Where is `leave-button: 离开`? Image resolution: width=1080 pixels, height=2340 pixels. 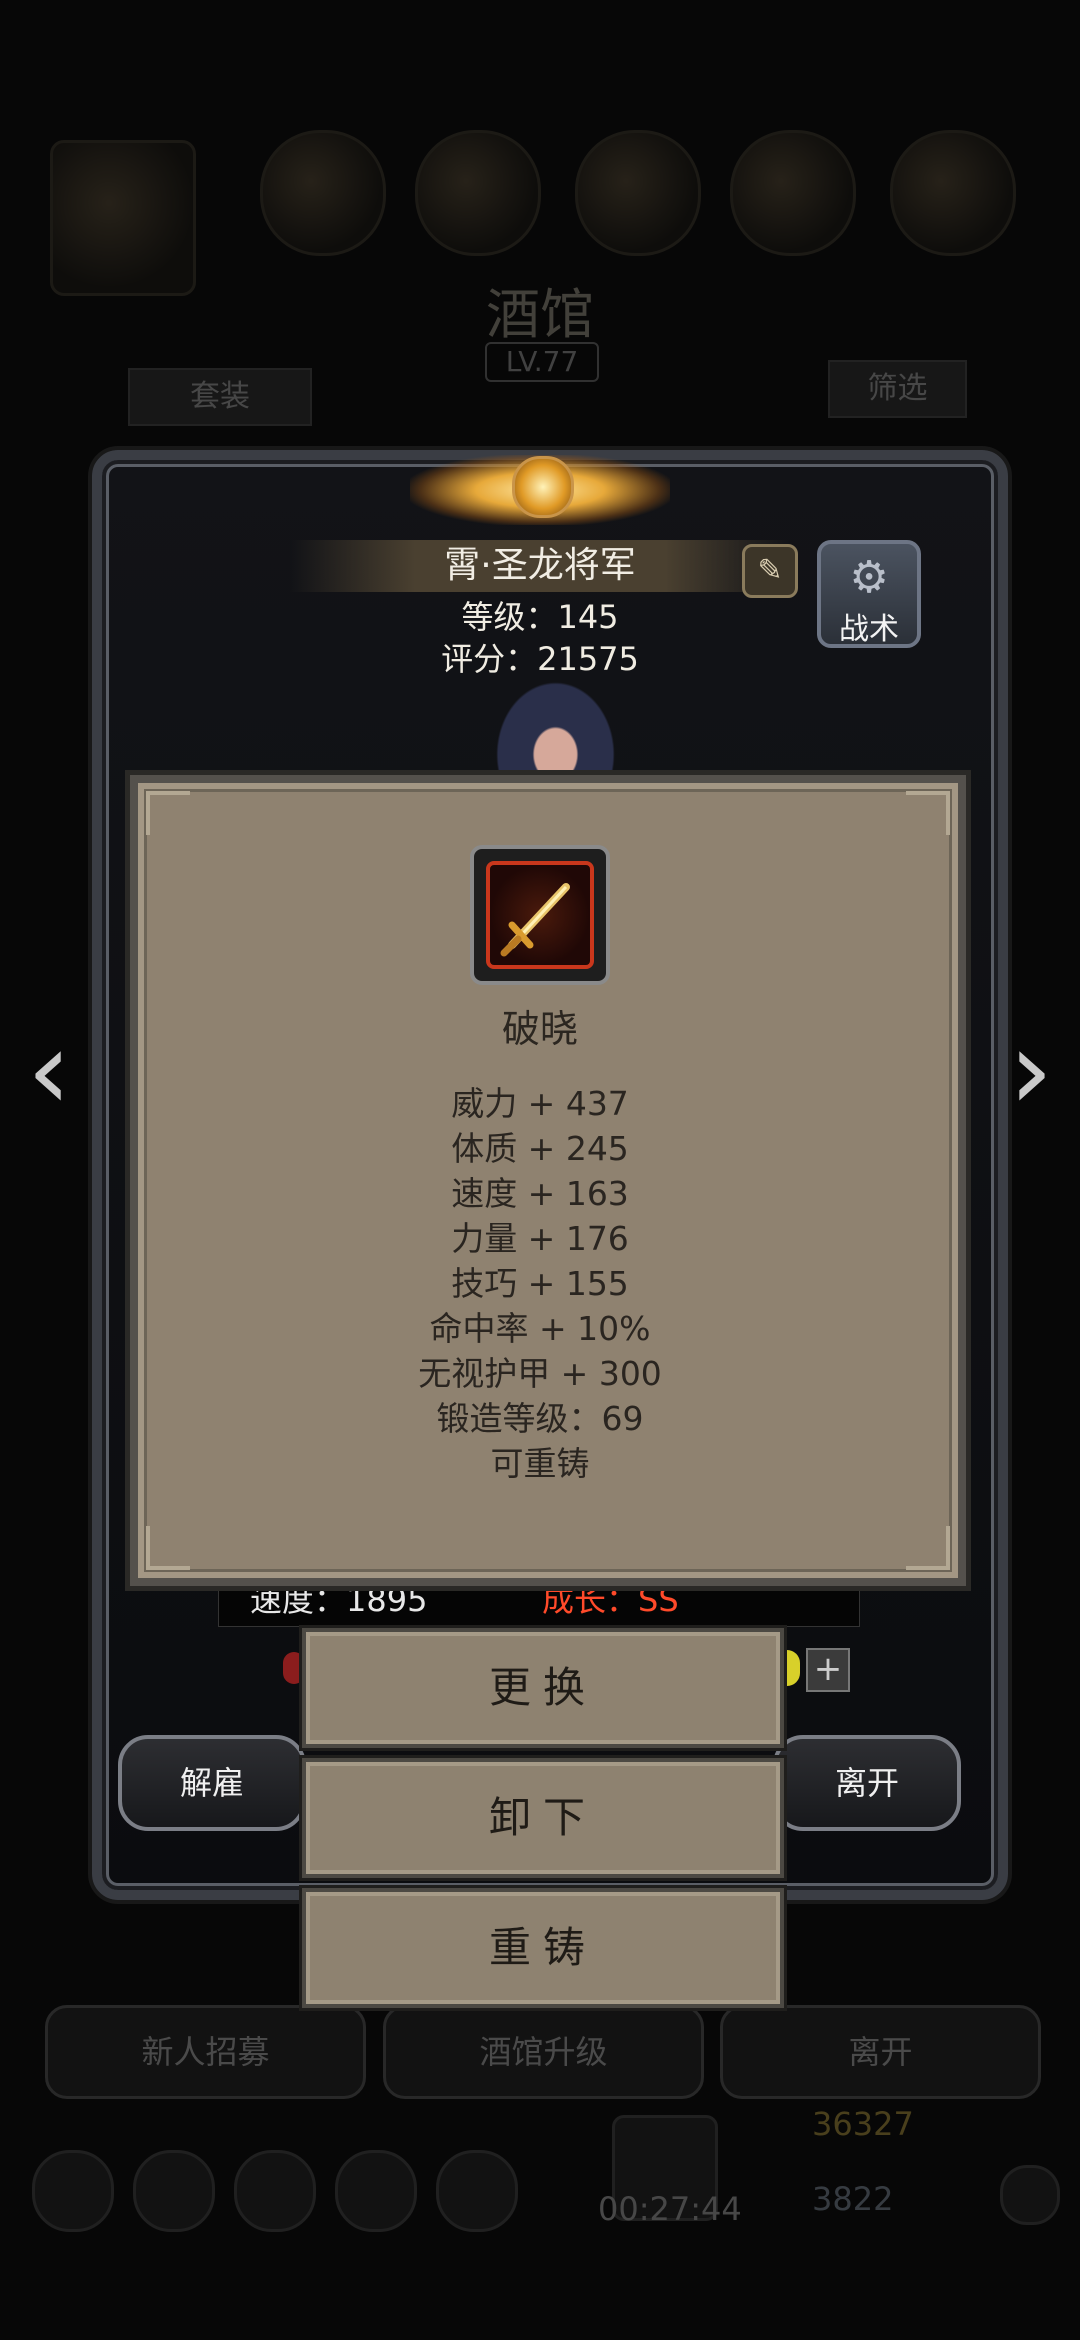
leave-button: 离开 is located at coordinates (867, 1783).